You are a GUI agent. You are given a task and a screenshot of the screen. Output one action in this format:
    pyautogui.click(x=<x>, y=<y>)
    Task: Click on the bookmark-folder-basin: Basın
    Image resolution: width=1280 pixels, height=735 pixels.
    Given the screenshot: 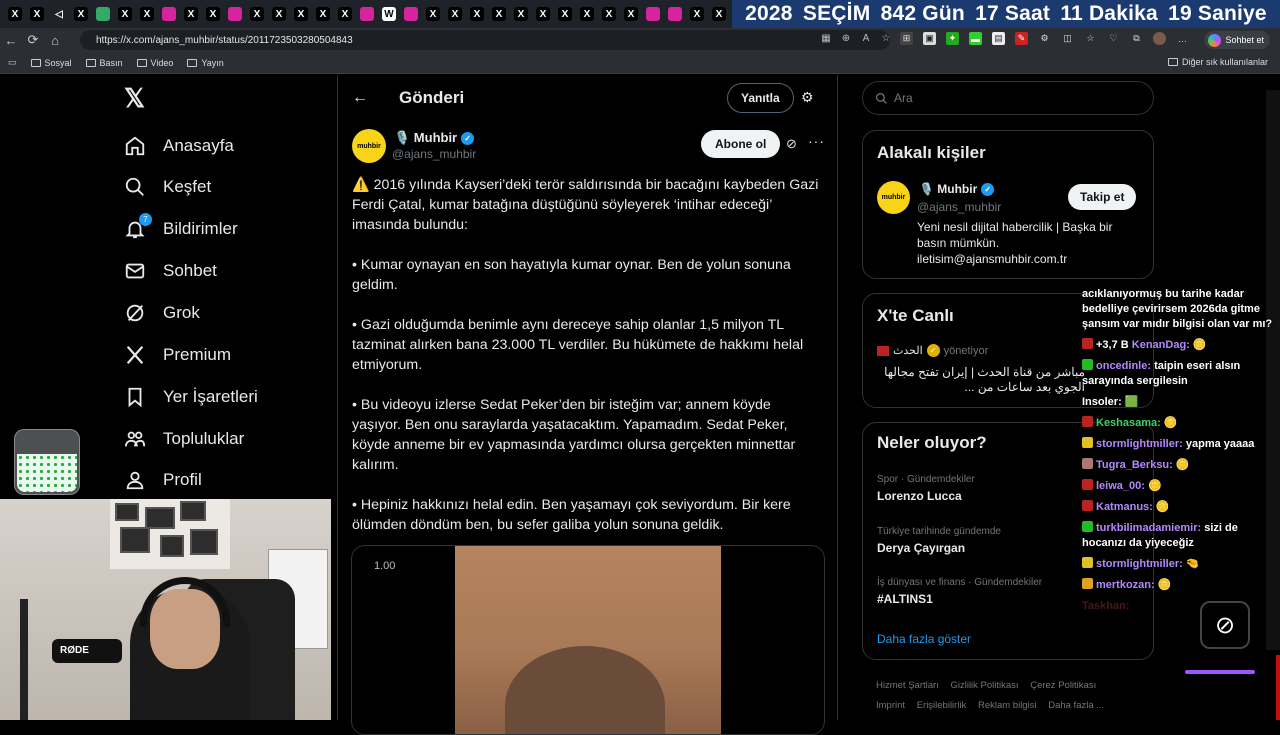 What is the action you would take?
    pyautogui.click(x=104, y=63)
    